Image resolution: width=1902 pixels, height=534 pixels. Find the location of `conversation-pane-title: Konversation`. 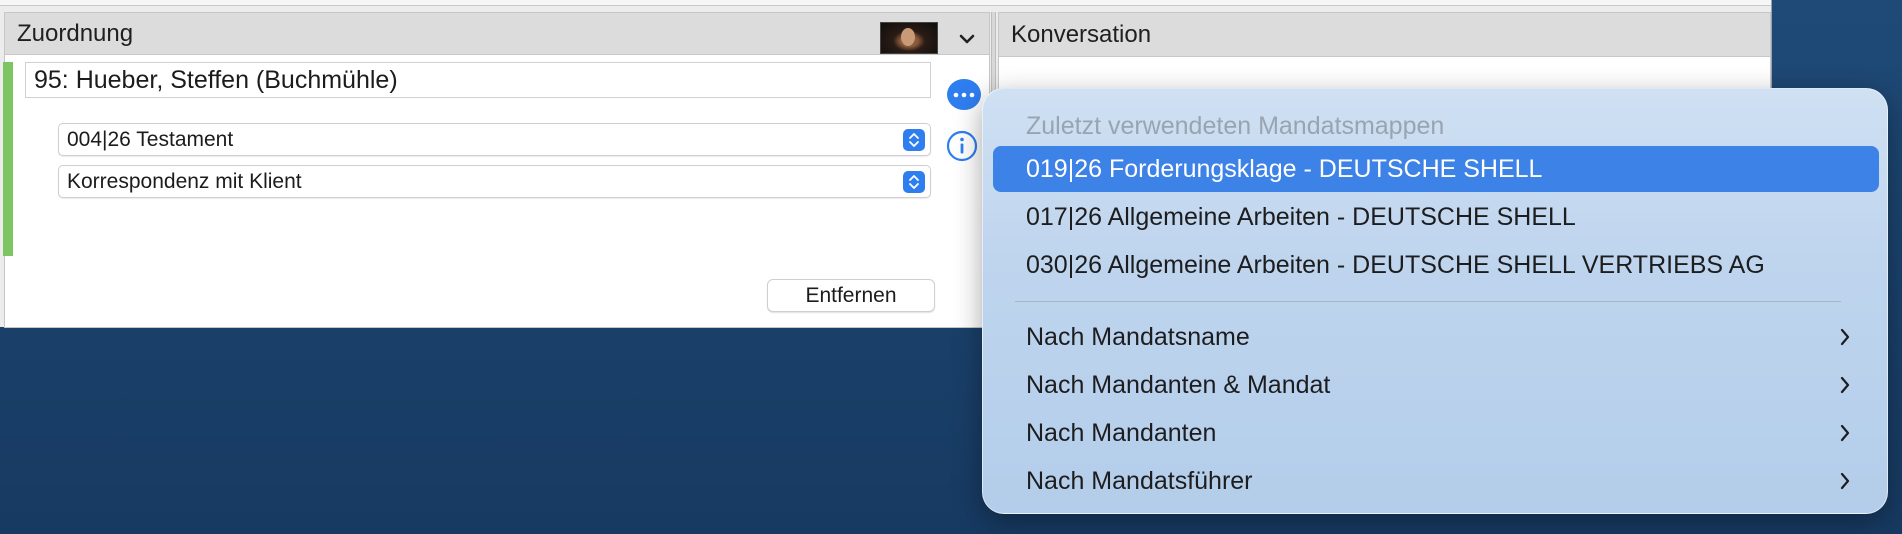

conversation-pane-title: Konversation is located at coordinates (1081, 34).